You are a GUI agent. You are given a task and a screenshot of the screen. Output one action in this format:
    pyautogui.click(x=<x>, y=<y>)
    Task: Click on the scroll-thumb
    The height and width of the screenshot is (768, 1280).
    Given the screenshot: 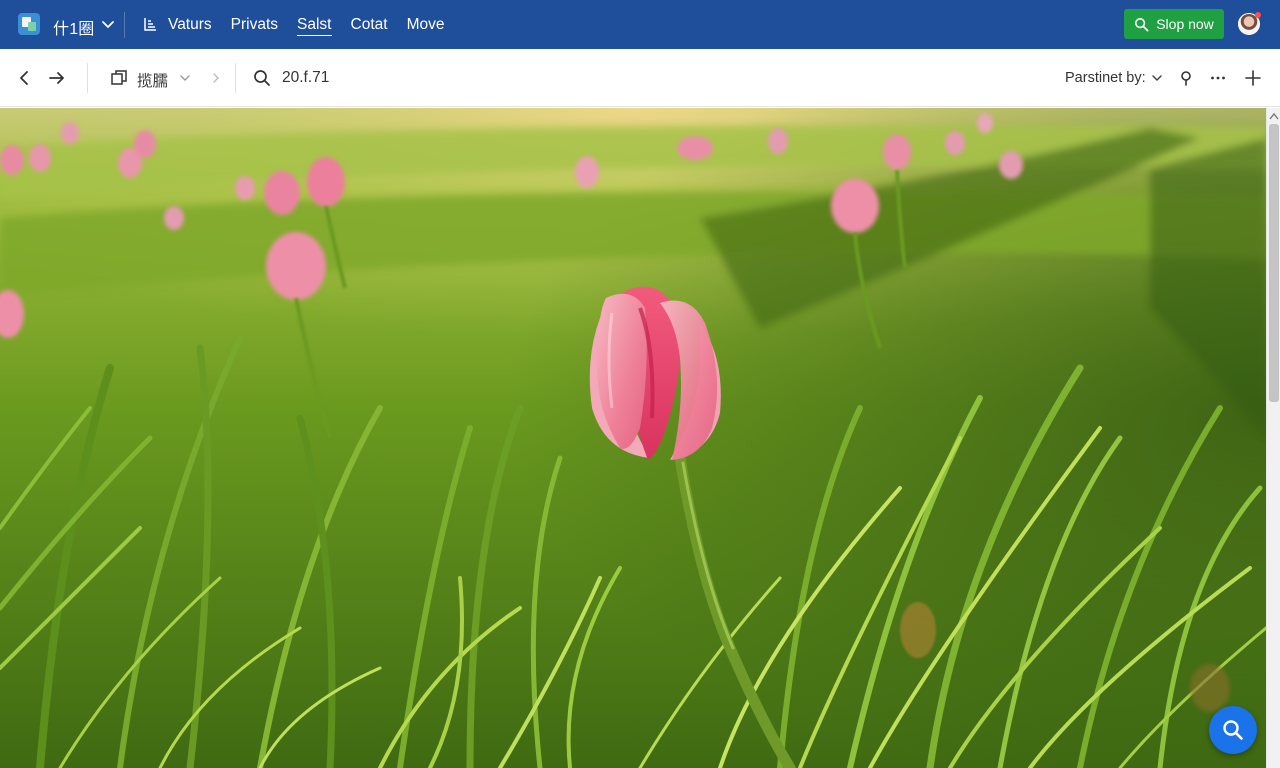 What is the action you would take?
    pyautogui.click(x=1274, y=263)
    